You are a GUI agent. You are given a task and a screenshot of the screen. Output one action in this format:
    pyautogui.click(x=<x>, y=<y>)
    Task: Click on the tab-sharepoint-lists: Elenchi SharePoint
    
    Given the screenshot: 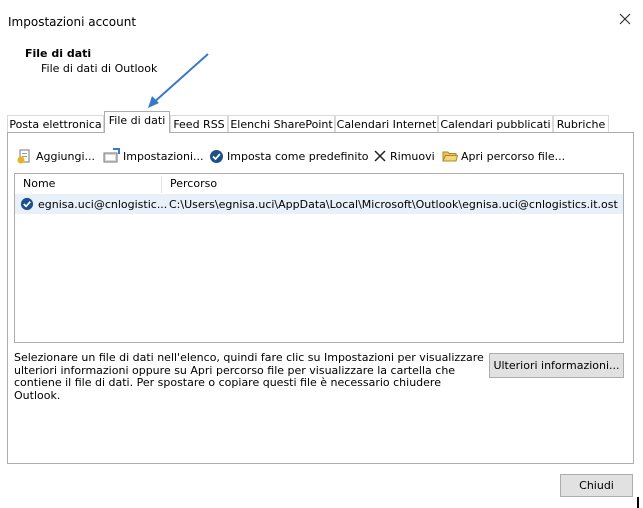 What is the action you would take?
    pyautogui.click(x=281, y=123)
    